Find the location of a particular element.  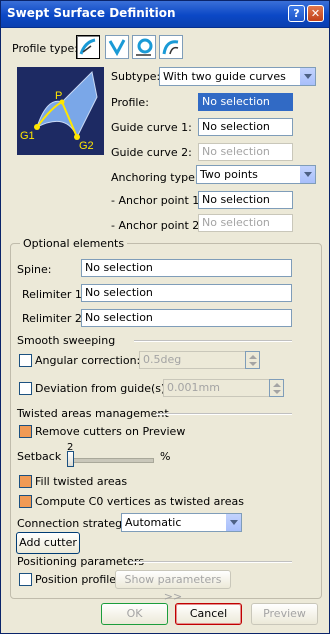

ok-button: OK is located at coordinates (134, 614).